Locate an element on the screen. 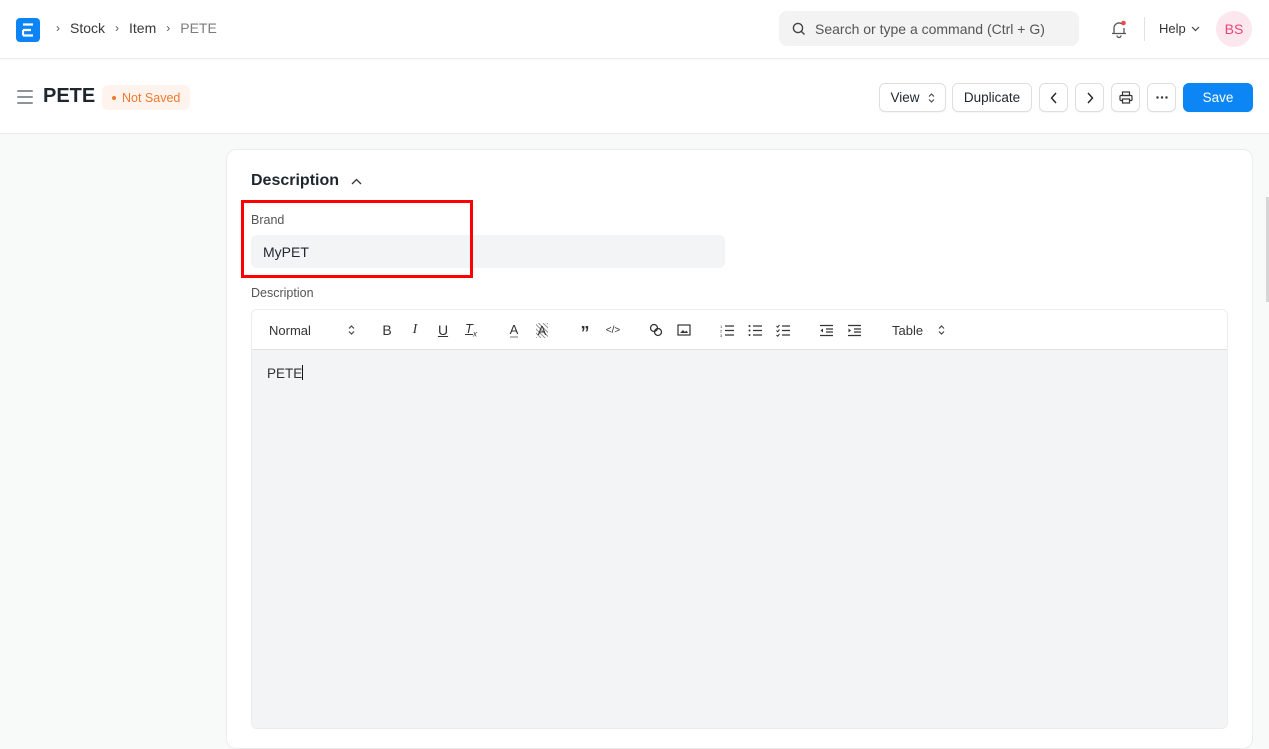 This screenshot has width=1269, height=749. table-select: Table is located at coordinates (918, 330).